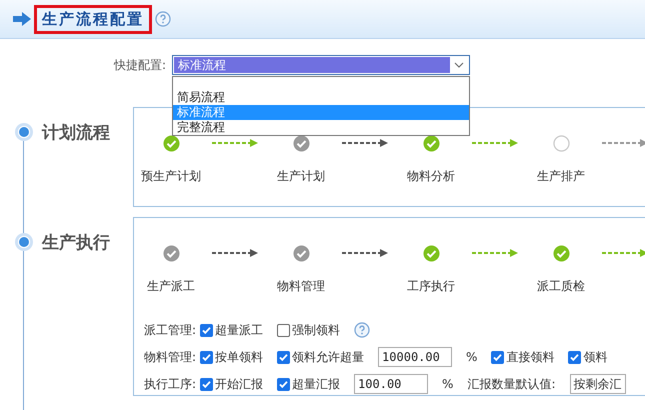  What do you see at coordinates (139, 65) in the screenshot?
I see `field-label: 快捷配置:` at bounding box center [139, 65].